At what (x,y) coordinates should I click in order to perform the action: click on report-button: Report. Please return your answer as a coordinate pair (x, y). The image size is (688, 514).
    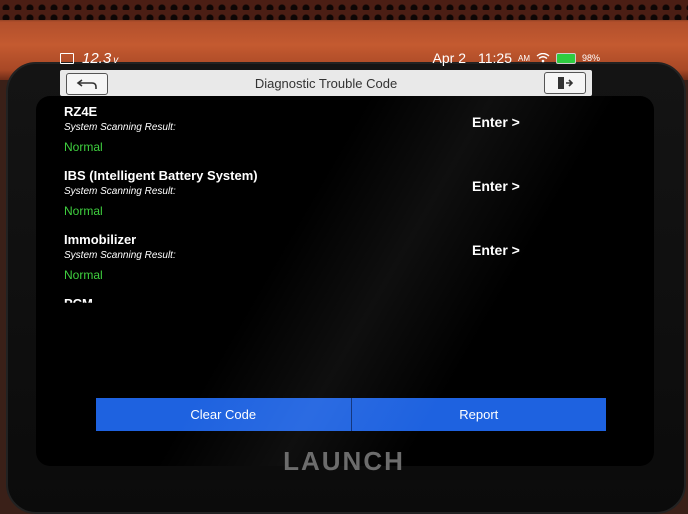
    Looking at the image, I should click on (478, 414).